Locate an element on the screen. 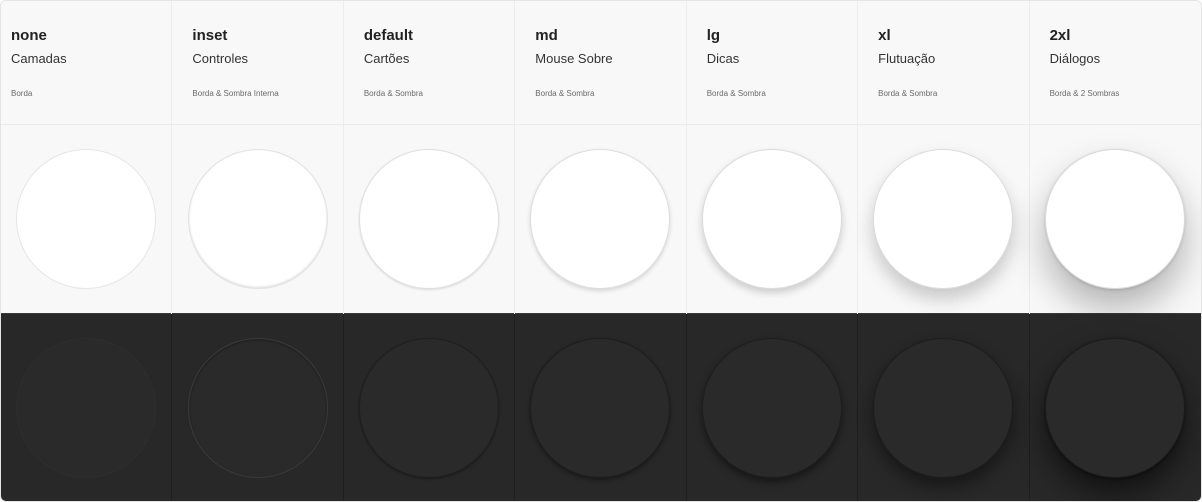  light-circle-2xl is located at coordinates (1115, 219).